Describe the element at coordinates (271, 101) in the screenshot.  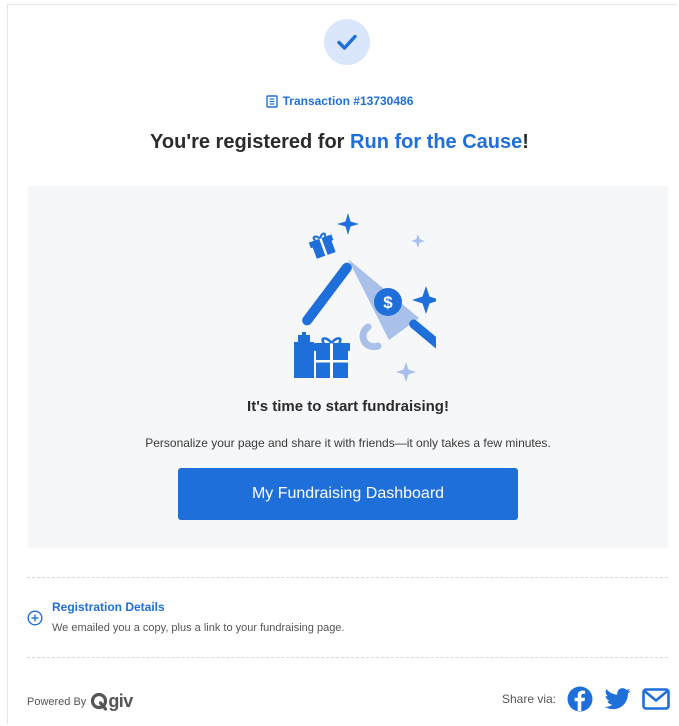
I see `receipt-icon` at that location.